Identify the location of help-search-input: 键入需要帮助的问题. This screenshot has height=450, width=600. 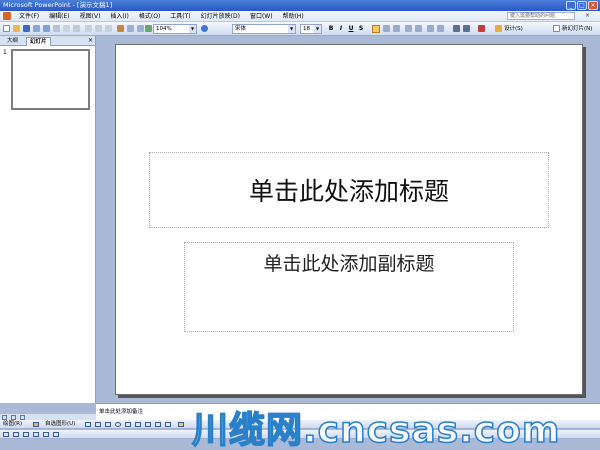
(541, 16).